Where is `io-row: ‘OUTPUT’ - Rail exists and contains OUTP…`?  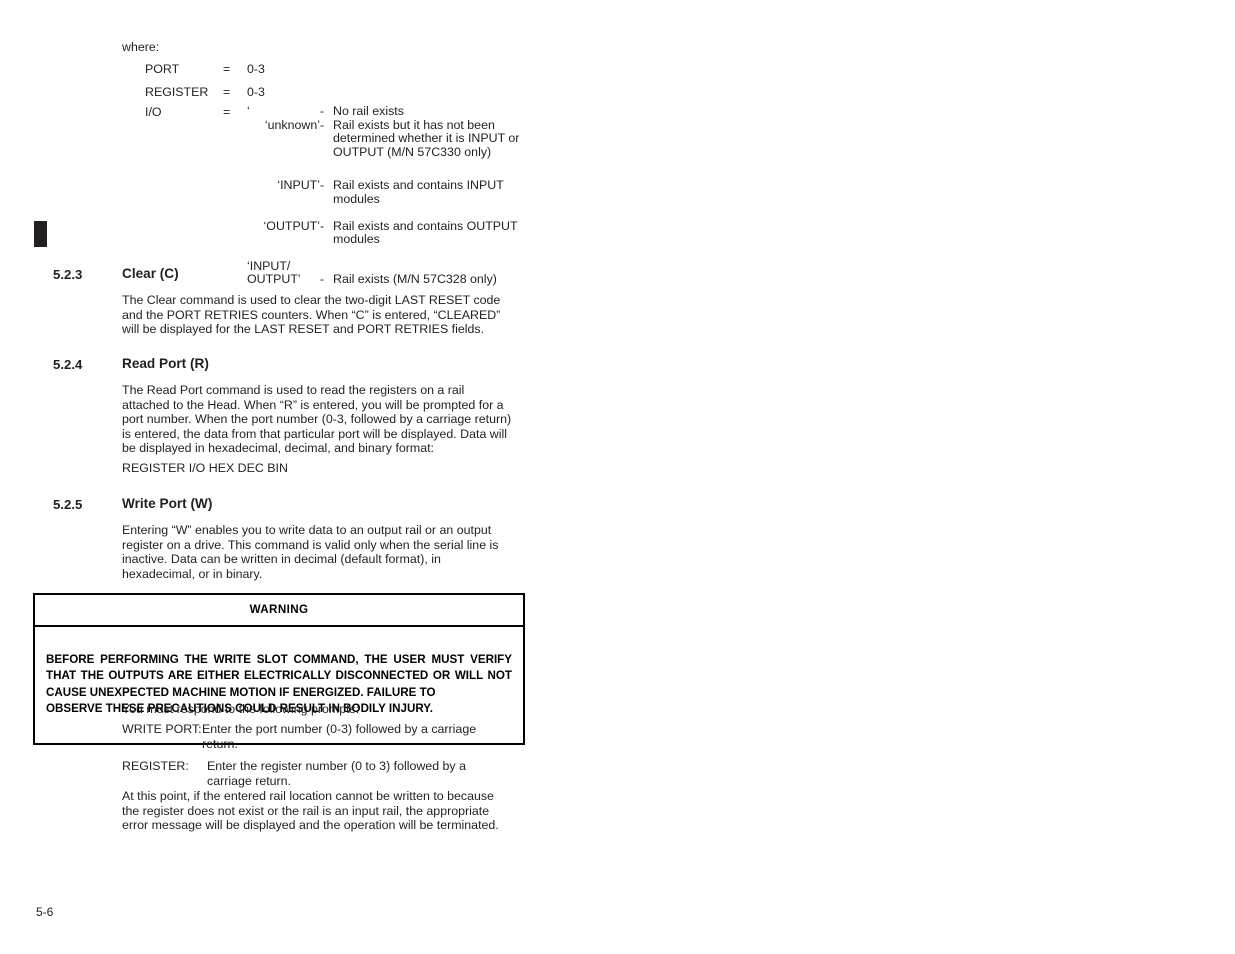
io-row: ‘OUTPUT’ - Rail exists and contains OUTP… is located at coordinates (406, 232).